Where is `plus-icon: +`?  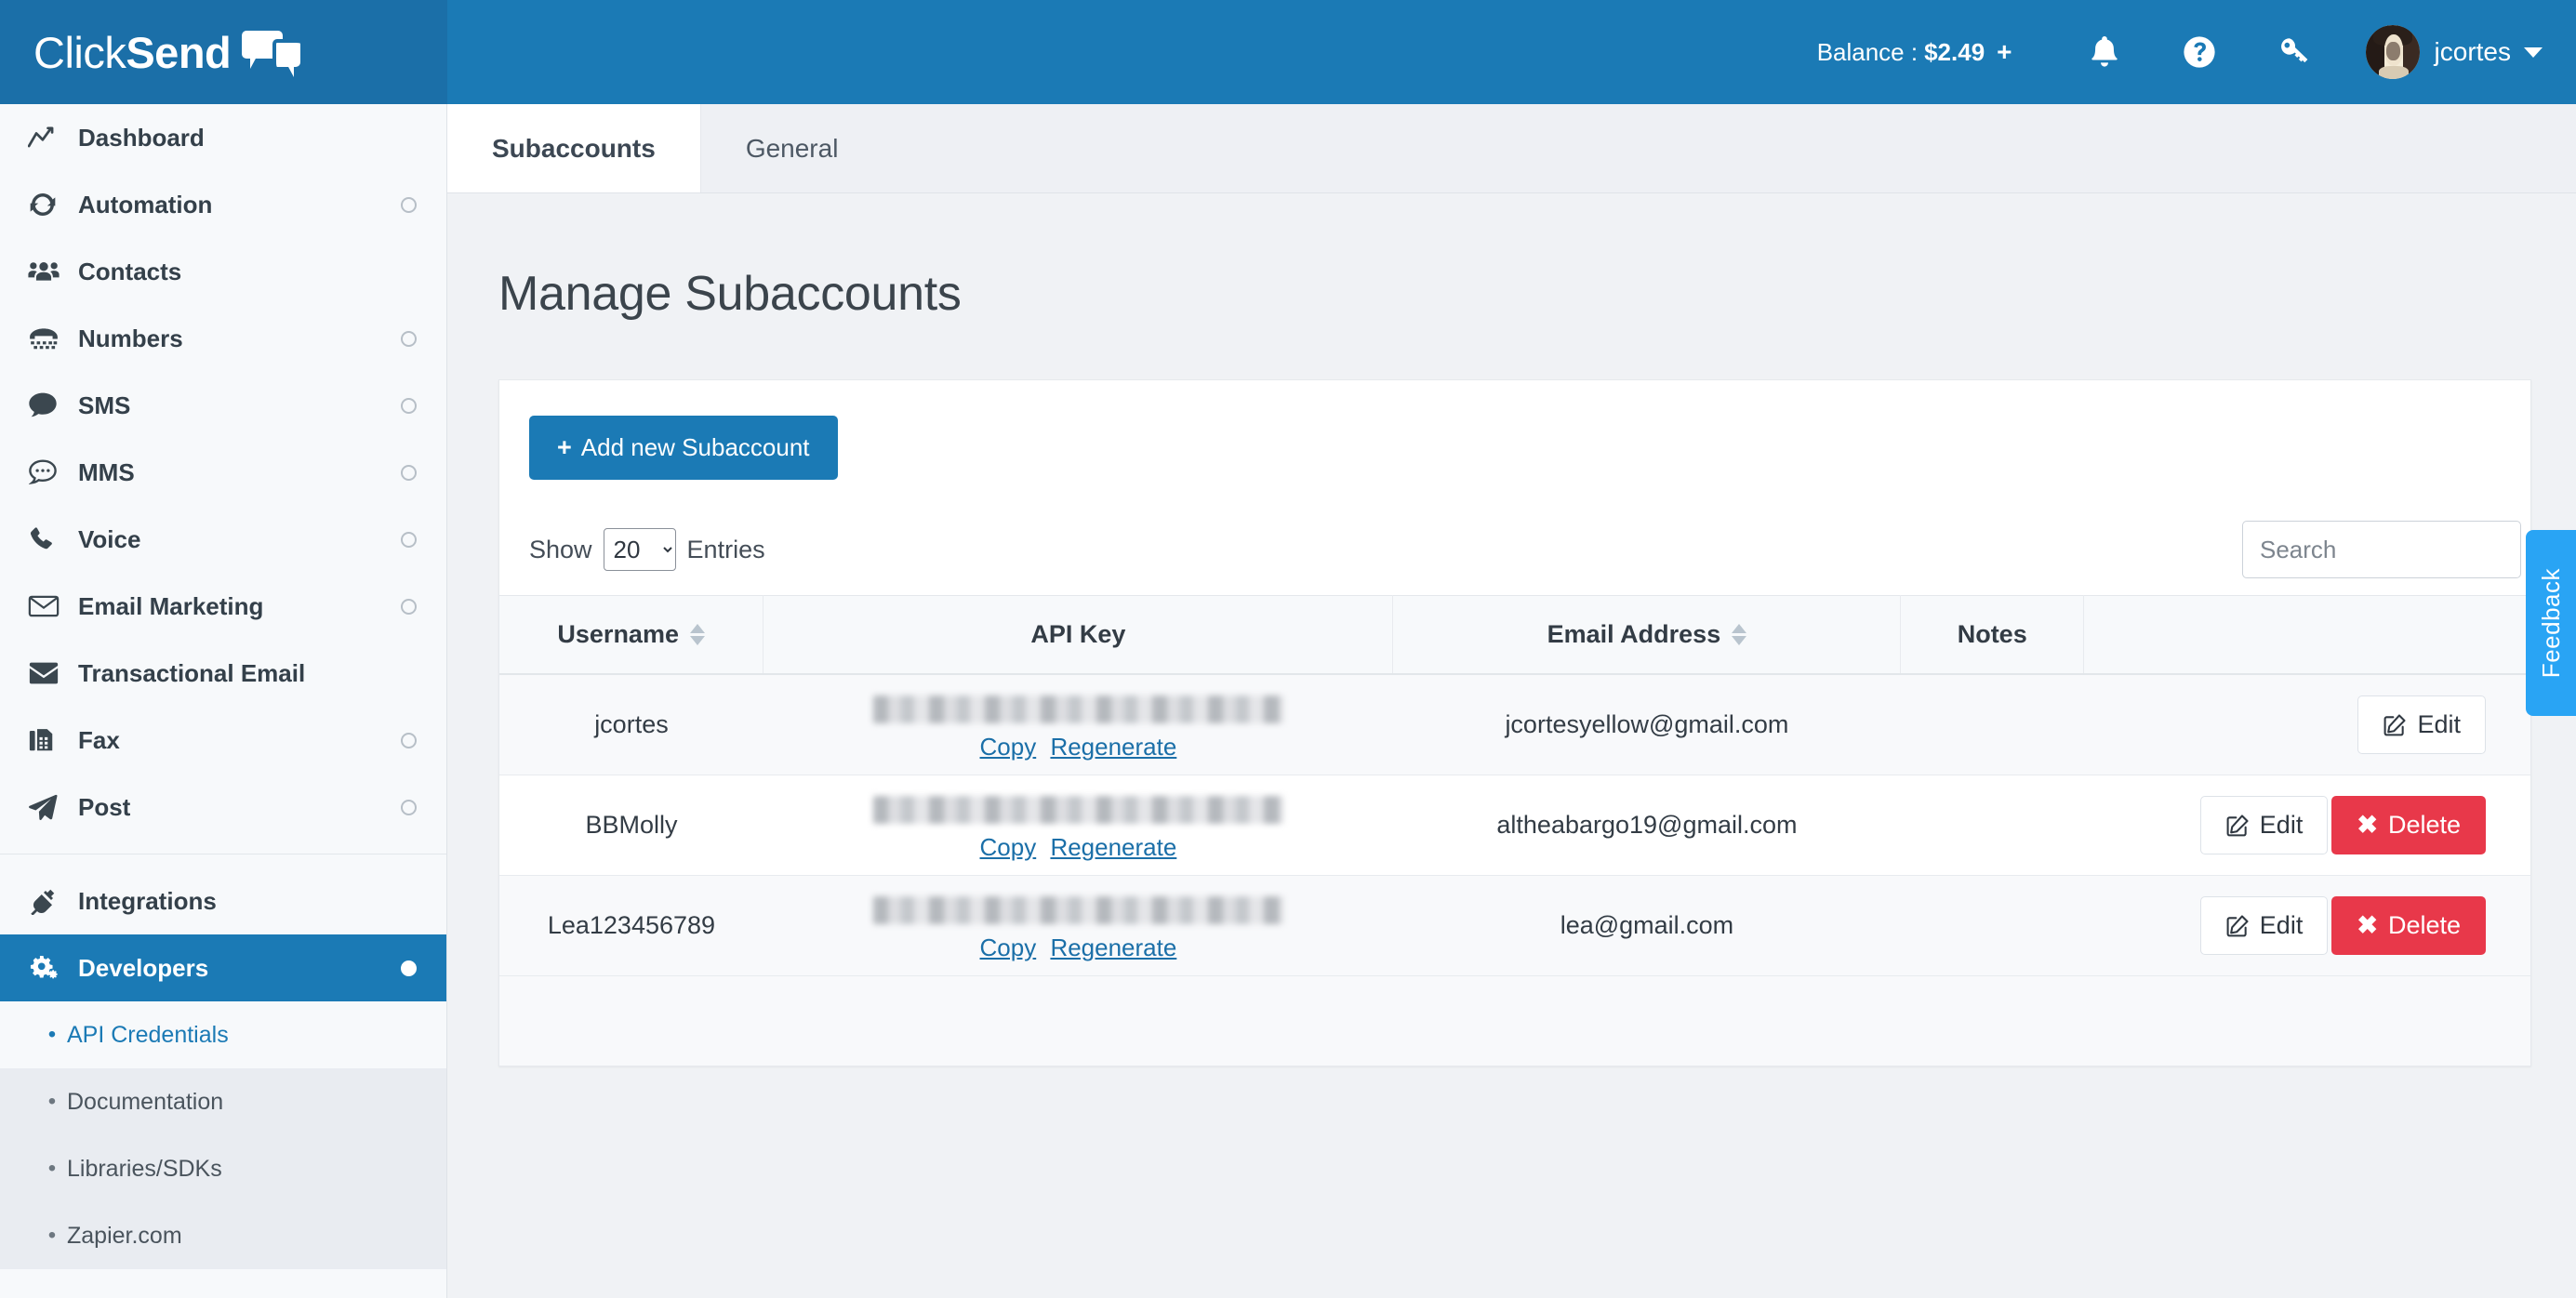 plus-icon: + is located at coordinates (564, 447).